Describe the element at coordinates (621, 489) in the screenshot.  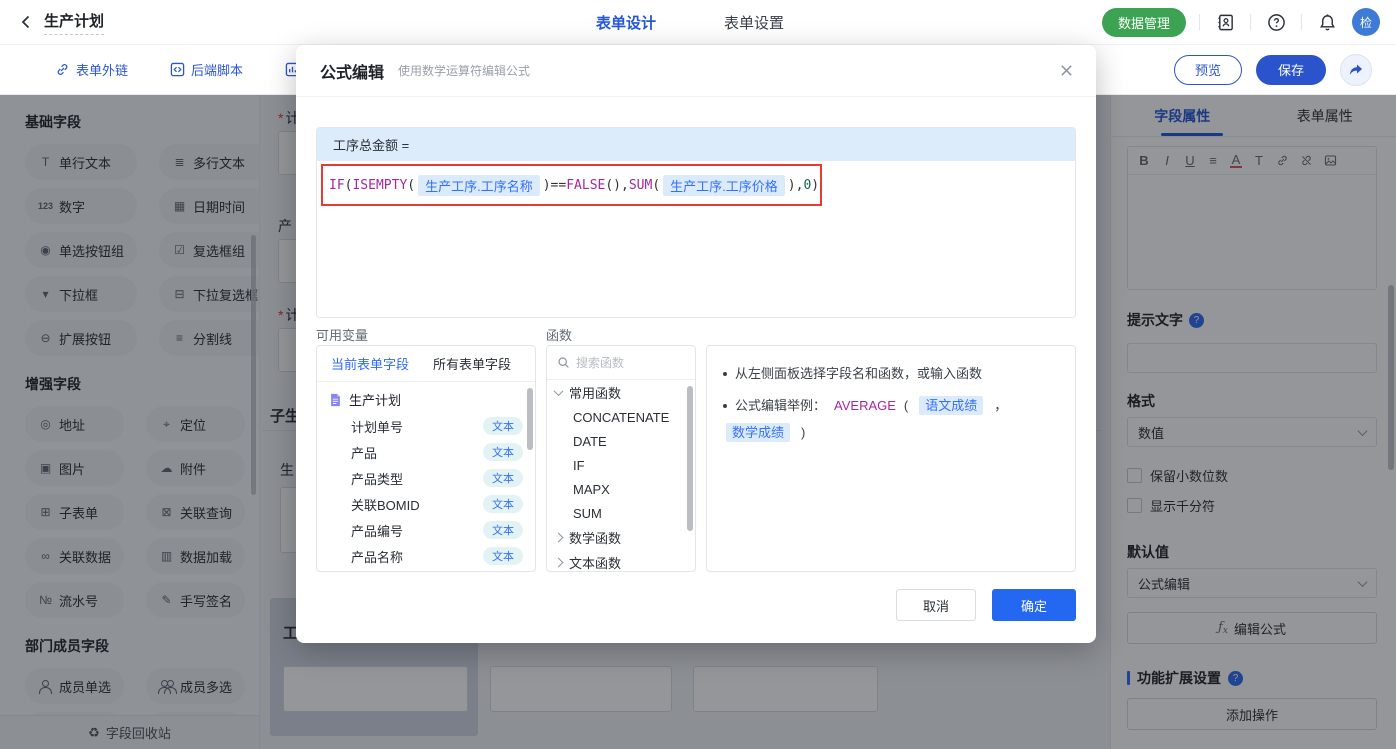
I see `function-item: MAPX` at that location.